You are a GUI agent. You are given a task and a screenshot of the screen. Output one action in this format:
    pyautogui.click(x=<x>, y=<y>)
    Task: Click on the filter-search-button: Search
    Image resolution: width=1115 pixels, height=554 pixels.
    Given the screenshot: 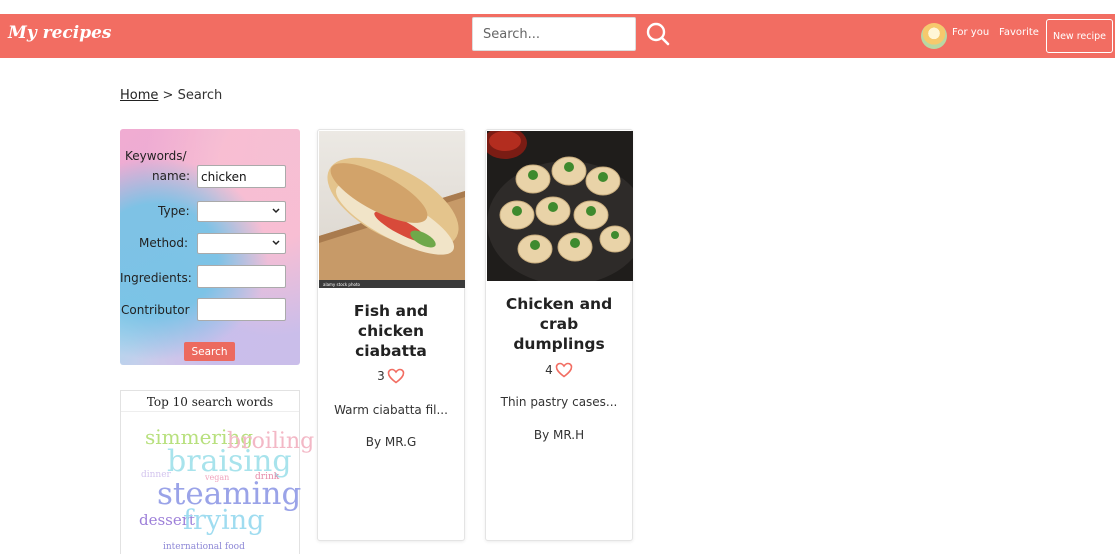 What is the action you would take?
    pyautogui.click(x=209, y=351)
    